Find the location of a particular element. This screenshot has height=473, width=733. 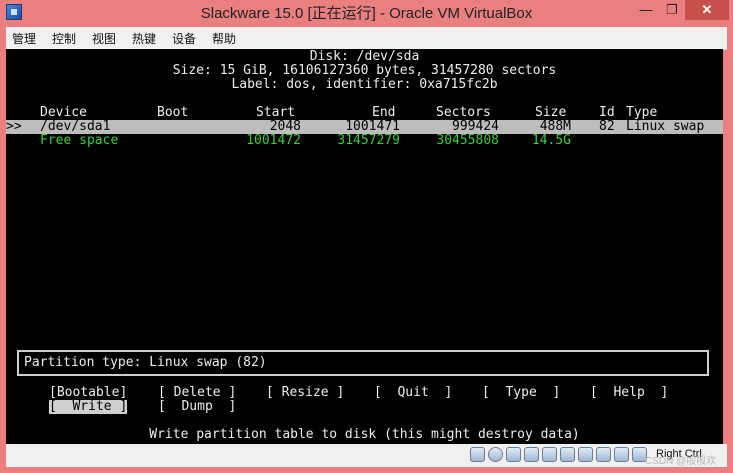

type-button: [ Type ] is located at coordinates (521, 393).